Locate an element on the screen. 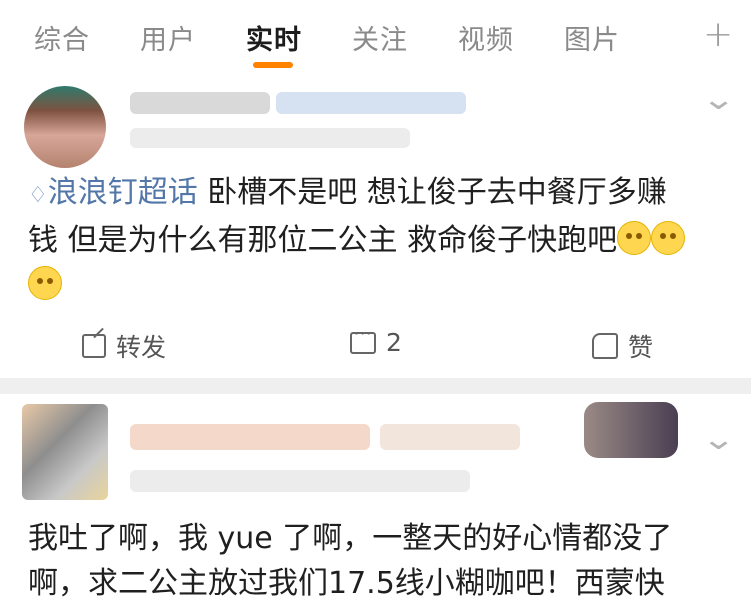 The height and width of the screenshot is (613, 751). topic-link: 浪浪钉超话 is located at coordinates (123, 192).